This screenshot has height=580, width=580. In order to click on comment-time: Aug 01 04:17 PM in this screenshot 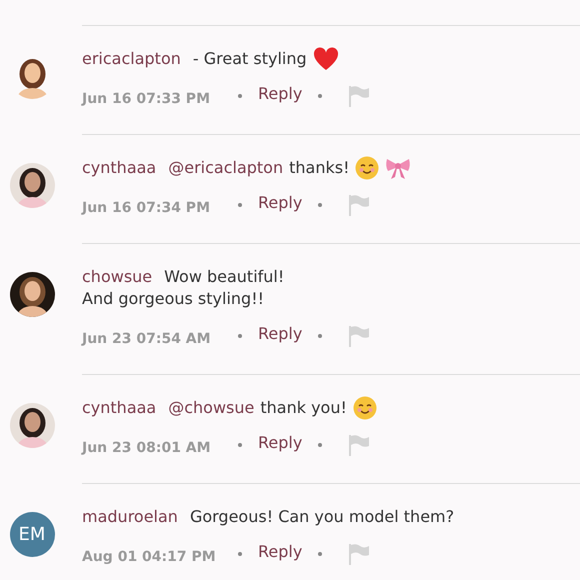, I will do `click(149, 557)`.